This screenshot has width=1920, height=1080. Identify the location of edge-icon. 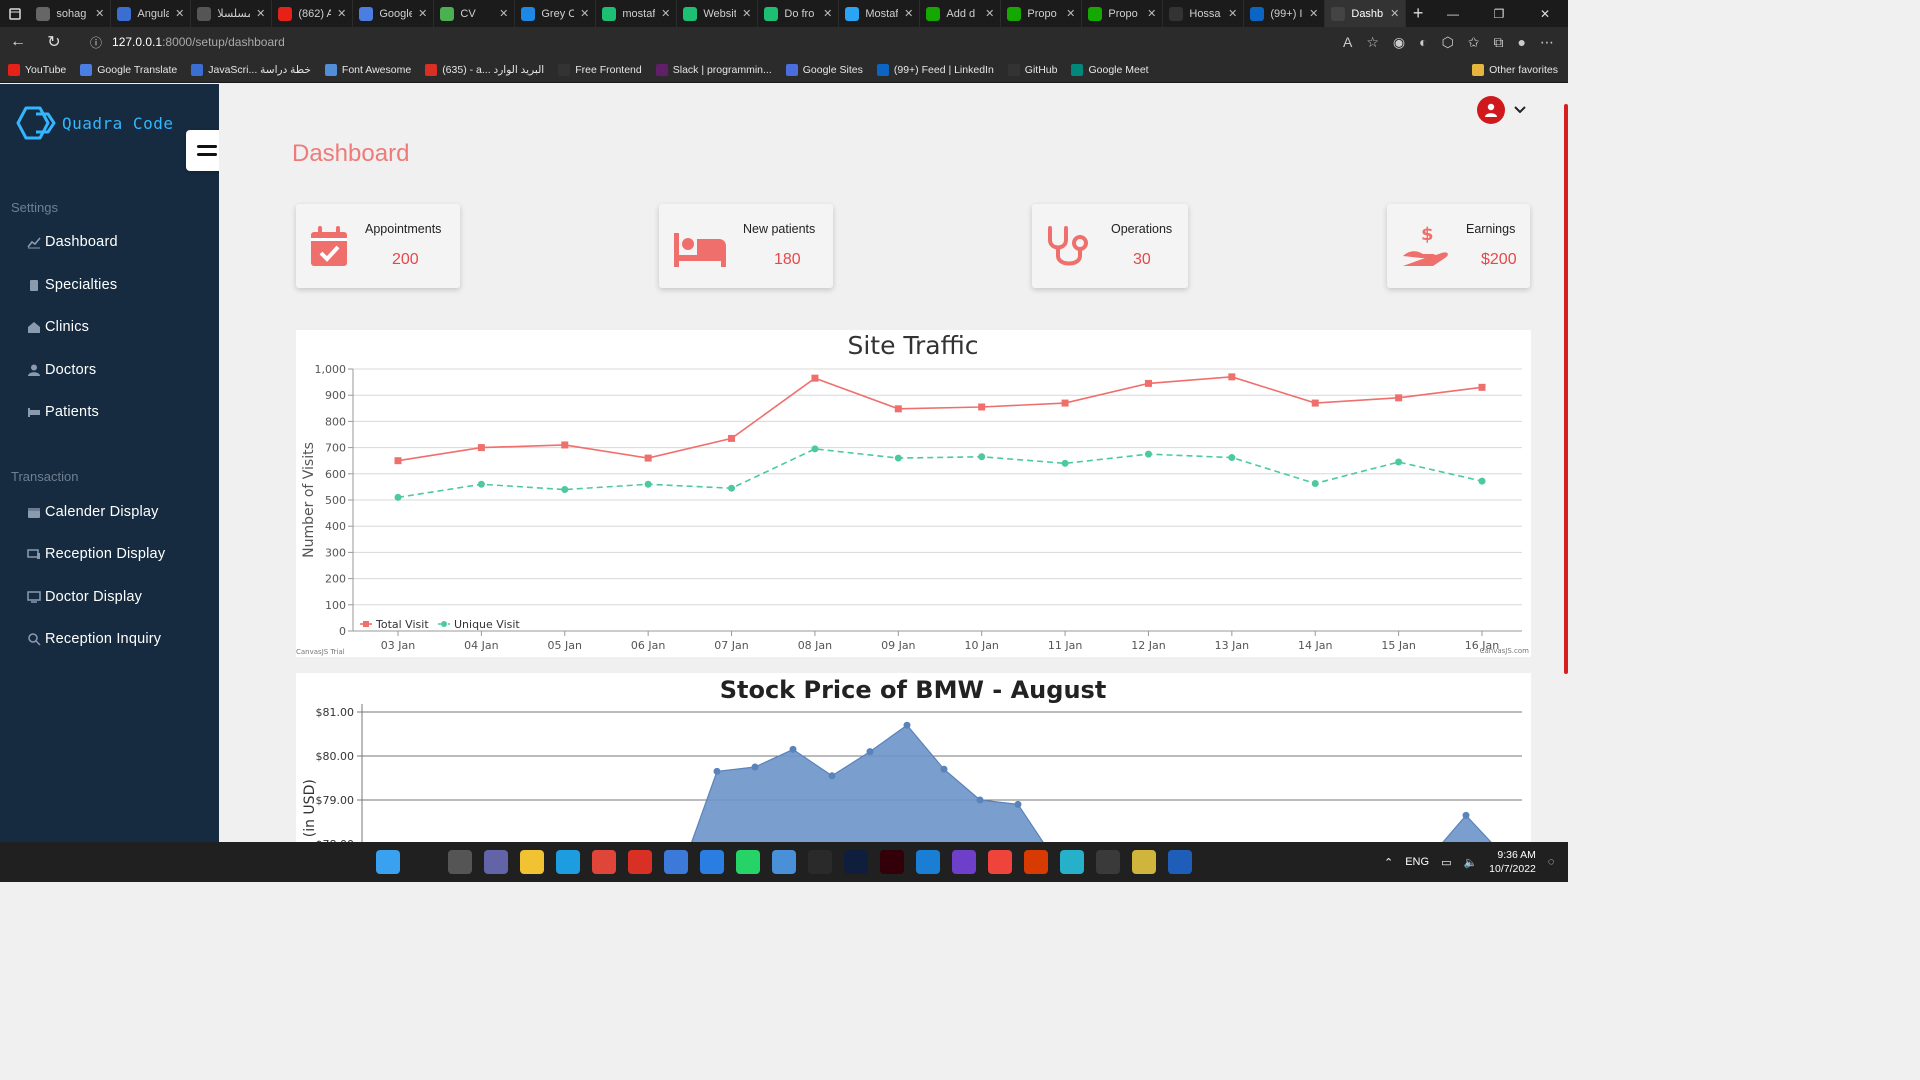
(568, 862).